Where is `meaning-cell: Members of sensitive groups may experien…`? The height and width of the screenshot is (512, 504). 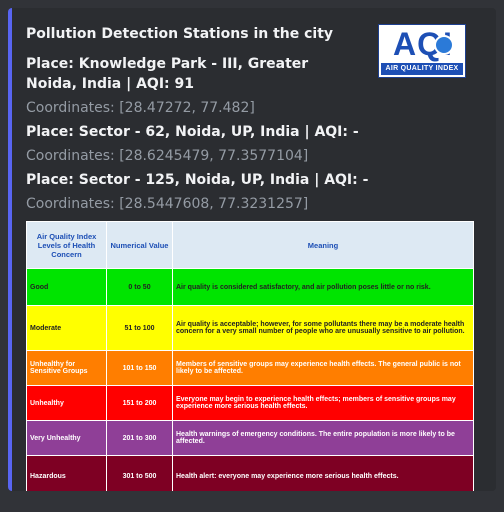
meaning-cell: Members of sensitive groups may experien… is located at coordinates (323, 368).